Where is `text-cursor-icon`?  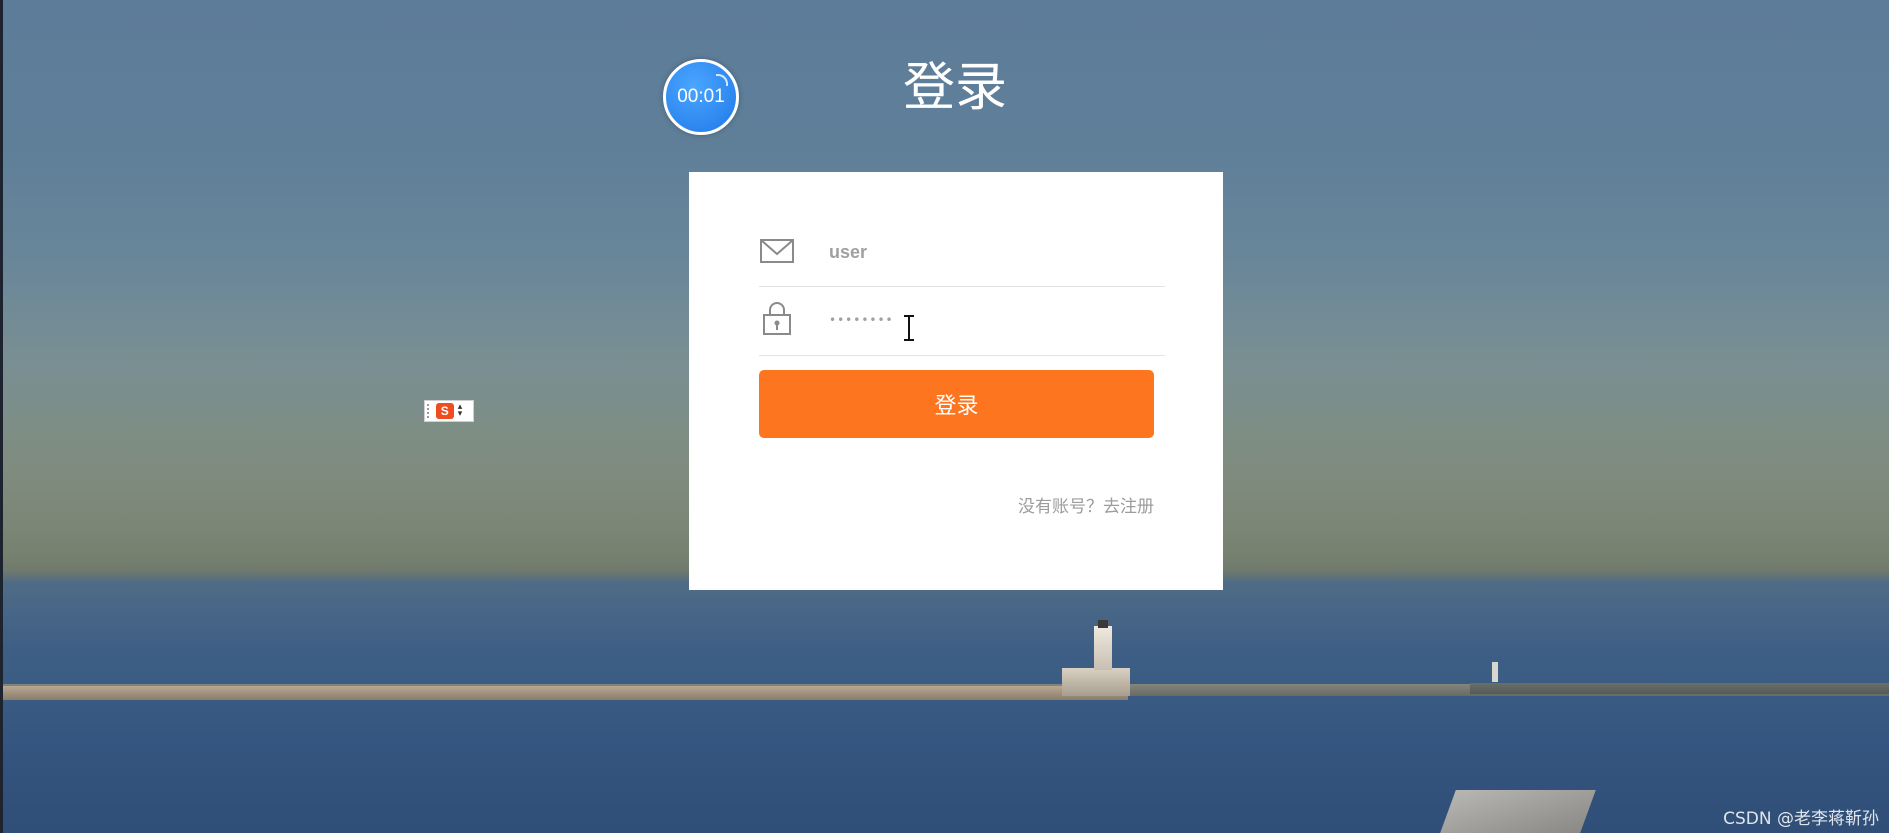 text-cursor-icon is located at coordinates (909, 328).